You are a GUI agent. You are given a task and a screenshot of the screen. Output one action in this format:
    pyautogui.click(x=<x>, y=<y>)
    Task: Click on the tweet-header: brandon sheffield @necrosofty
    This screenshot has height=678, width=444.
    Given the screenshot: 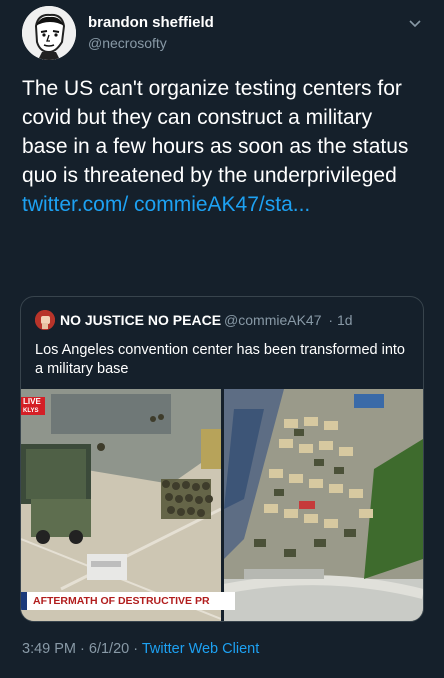 What is the action you would take?
    pyautogui.click(x=222, y=37)
    